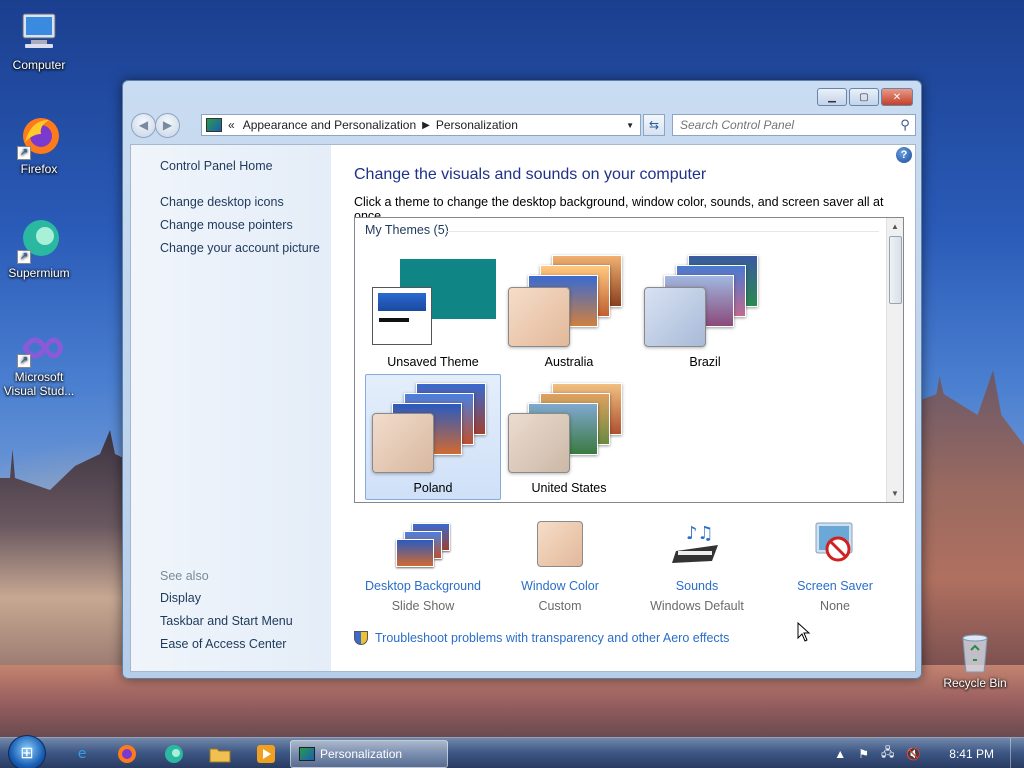 The width and height of the screenshot is (1024, 768). I want to click on window-controls: ▁ ▢ ✕, so click(865, 97).